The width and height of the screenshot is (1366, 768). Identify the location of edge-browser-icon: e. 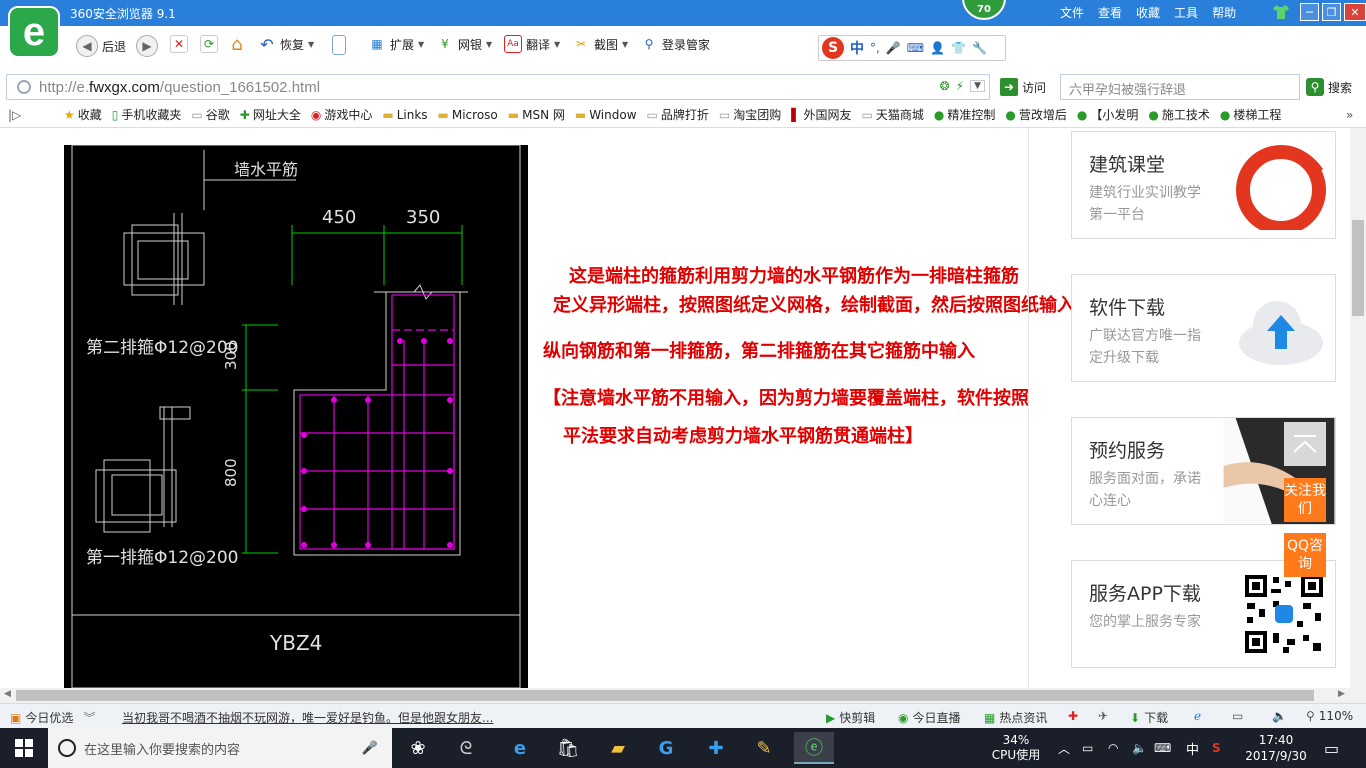
(520, 748).